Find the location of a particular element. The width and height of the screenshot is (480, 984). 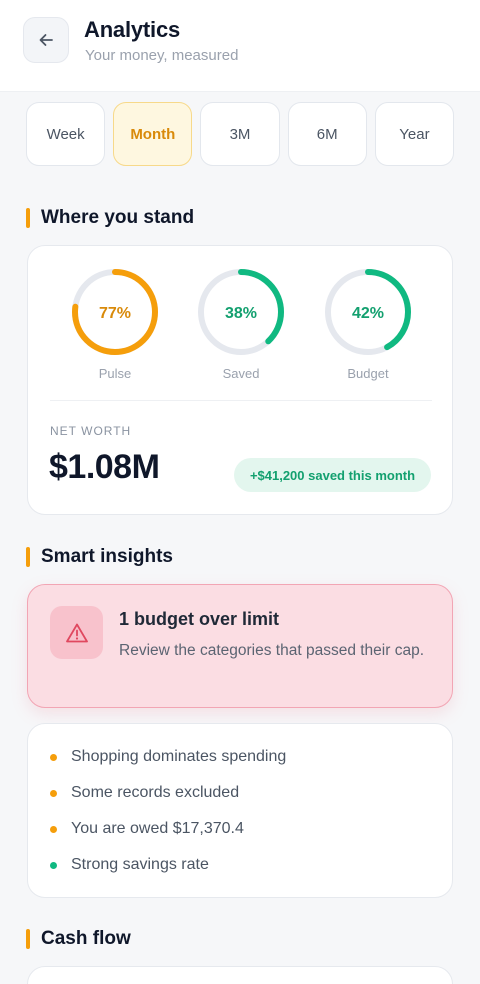

saved-value: 38% is located at coordinates (241, 313).